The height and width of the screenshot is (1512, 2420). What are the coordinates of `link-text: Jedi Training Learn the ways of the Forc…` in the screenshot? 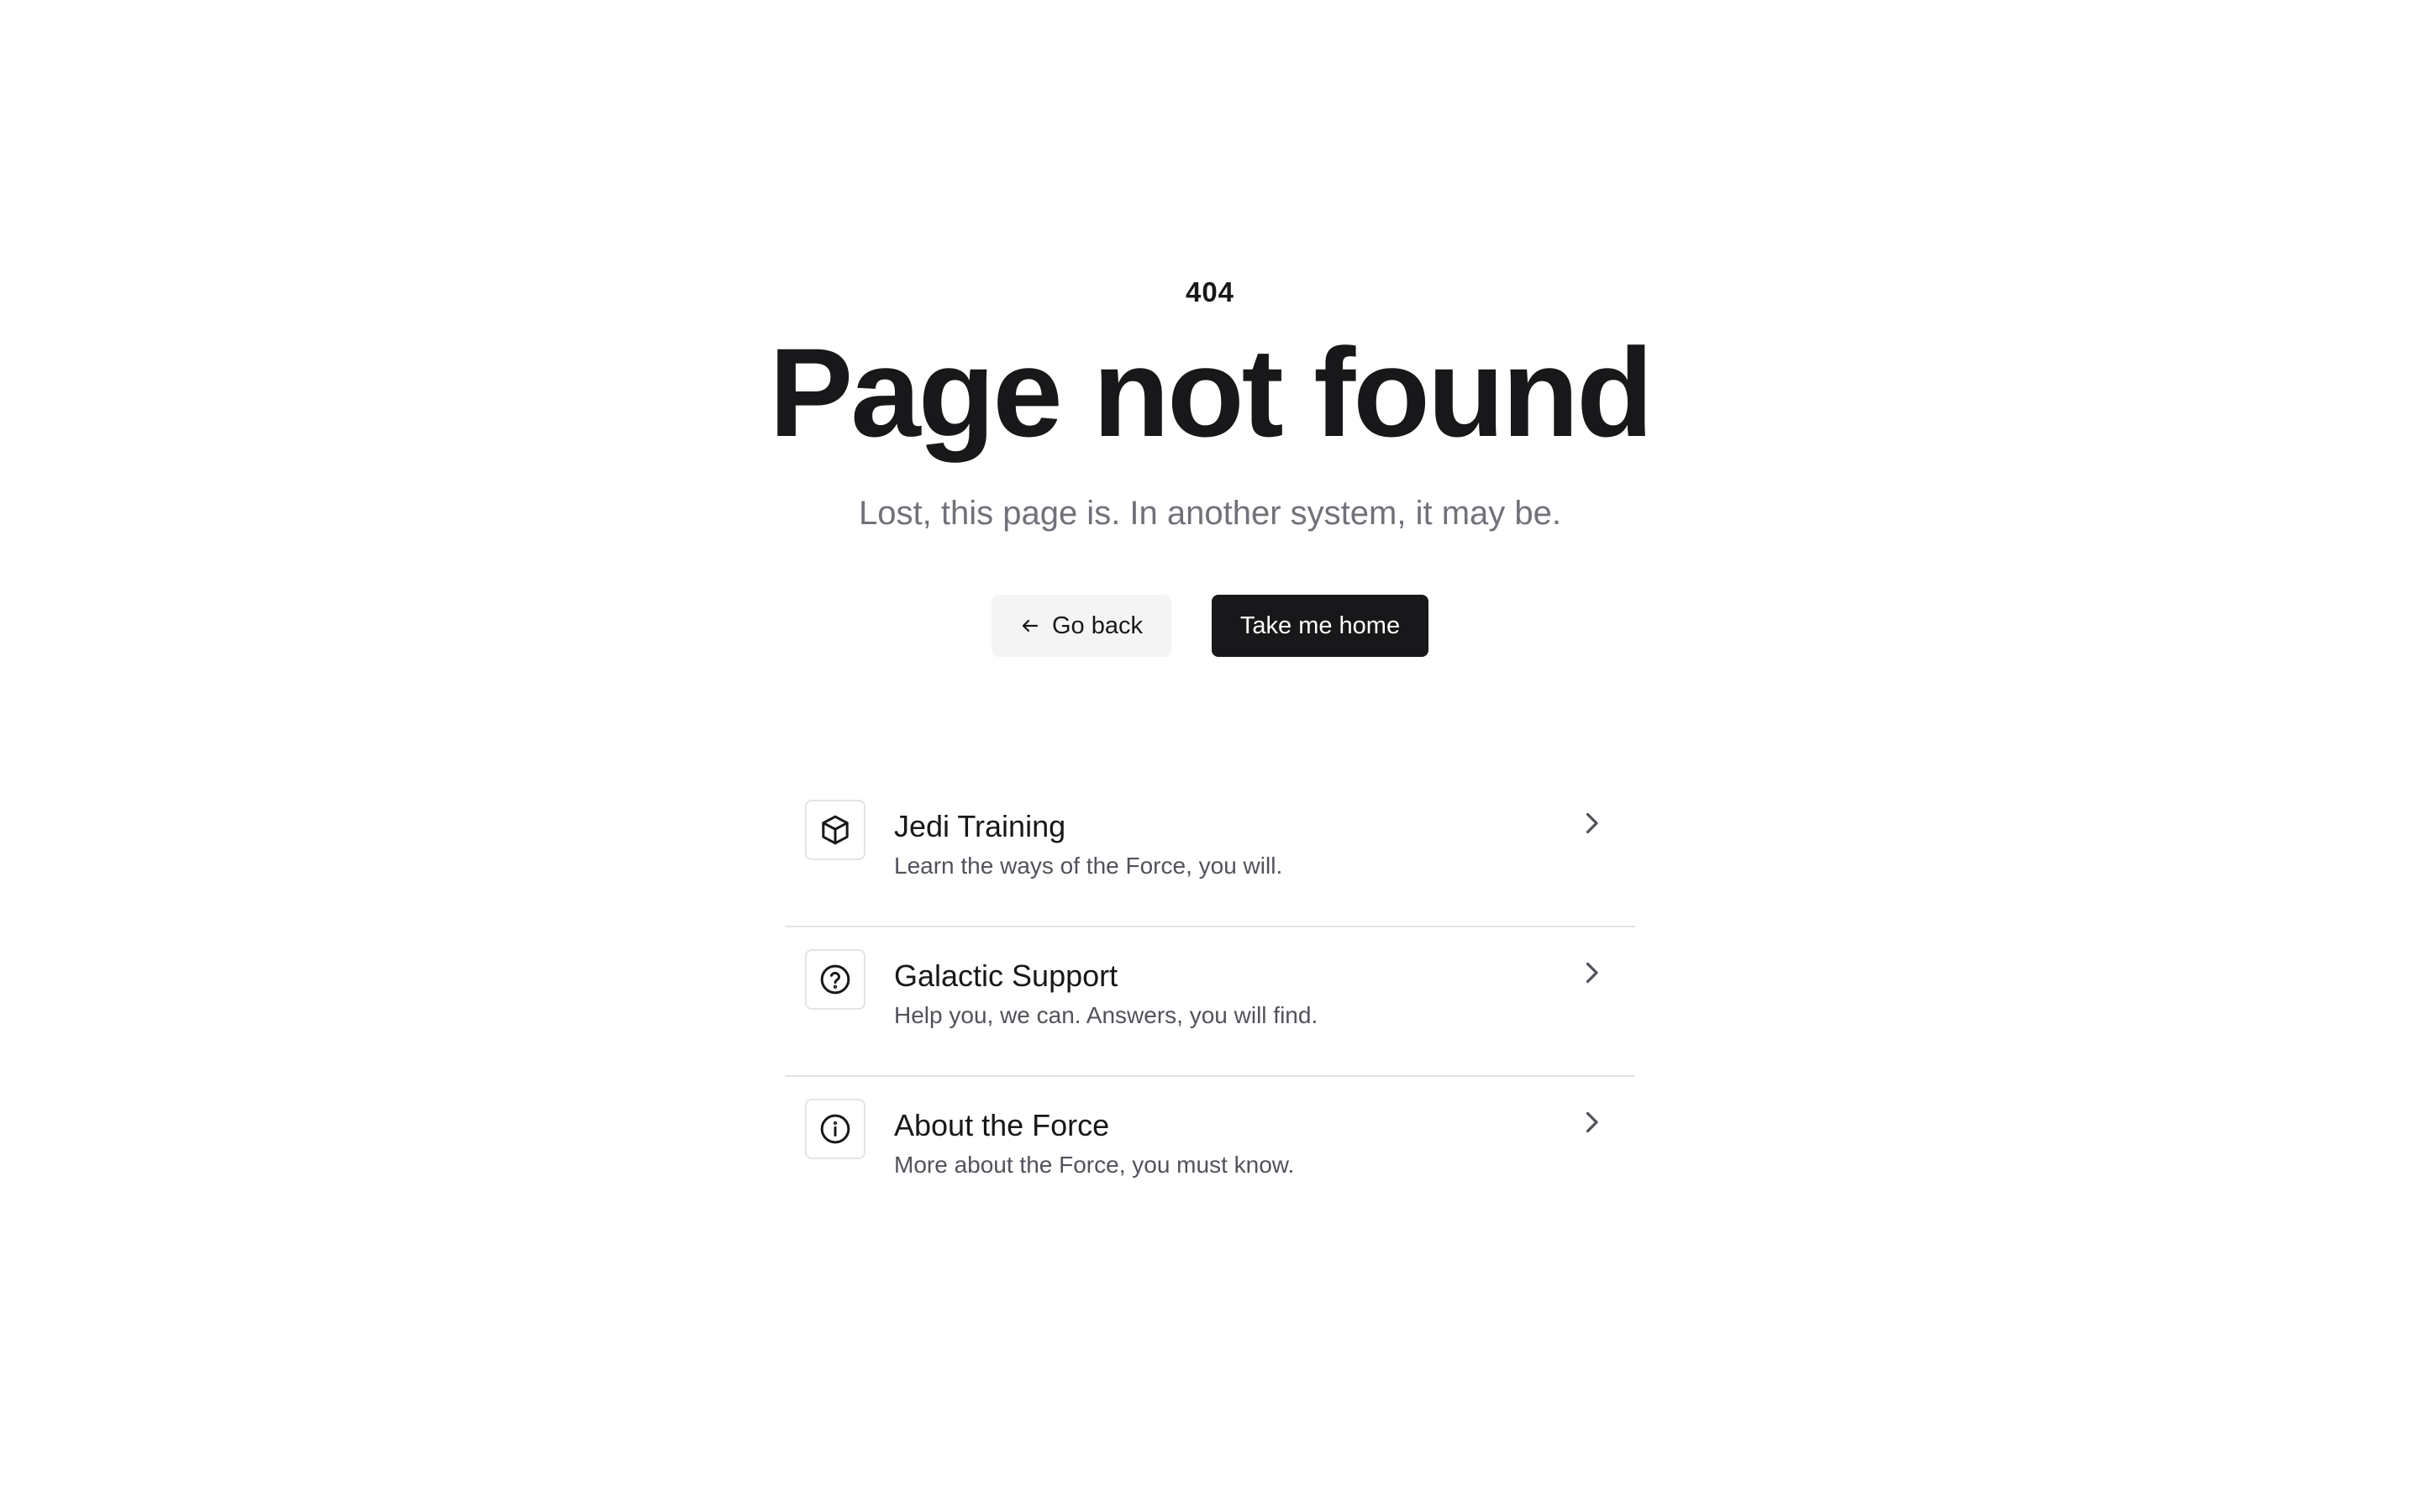 It's located at (1088, 845).